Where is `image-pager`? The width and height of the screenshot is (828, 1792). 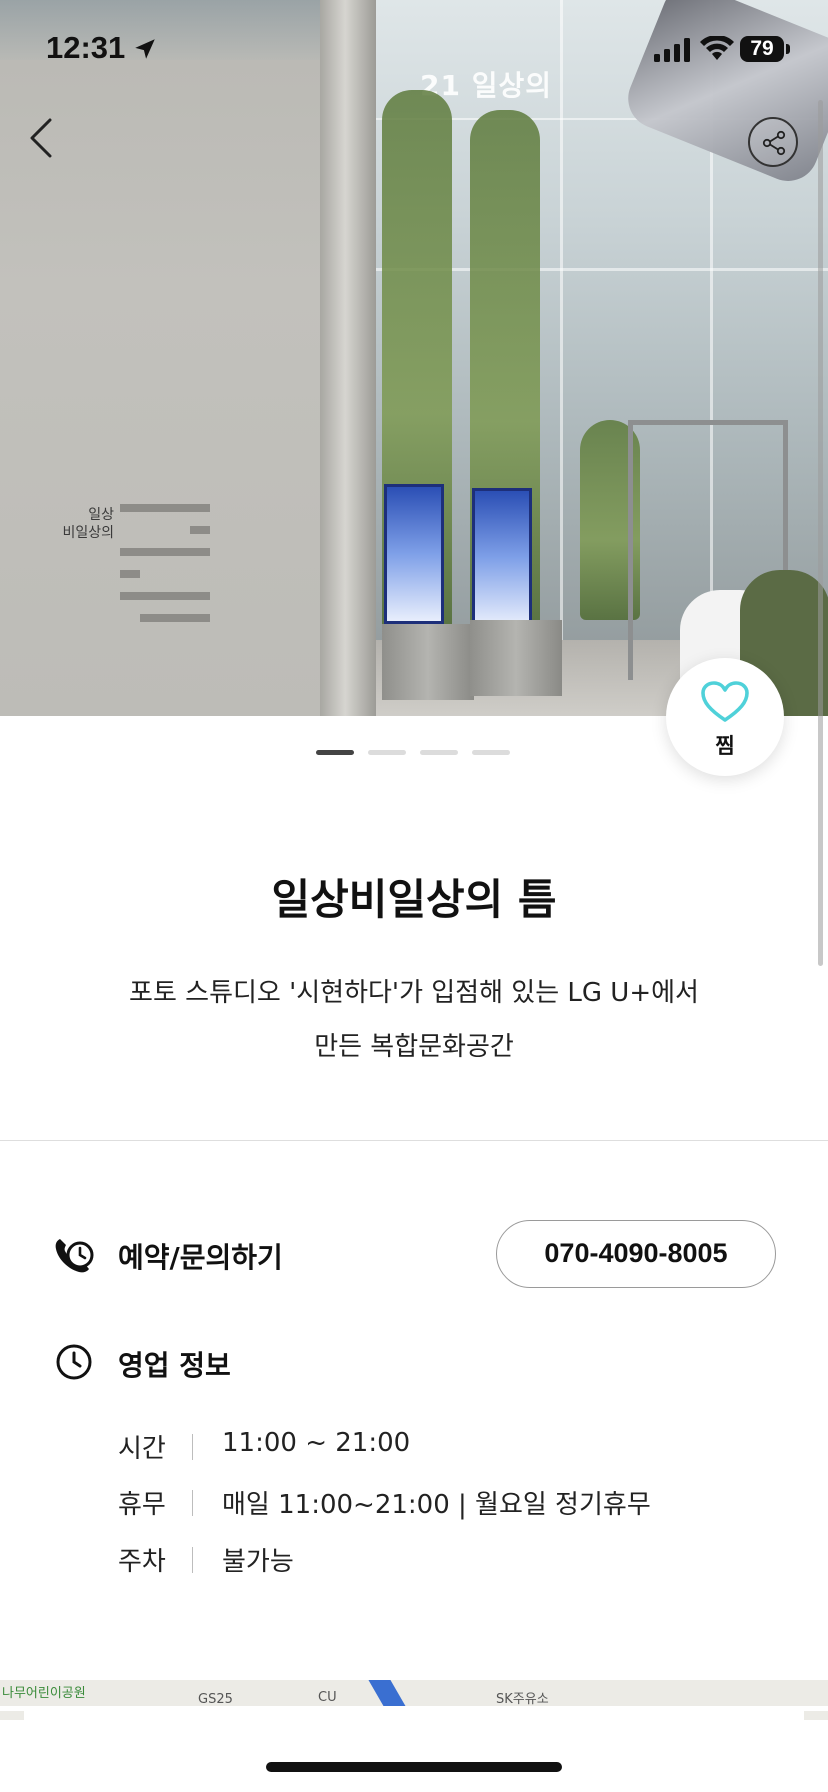
image-pager is located at coordinates (413, 753).